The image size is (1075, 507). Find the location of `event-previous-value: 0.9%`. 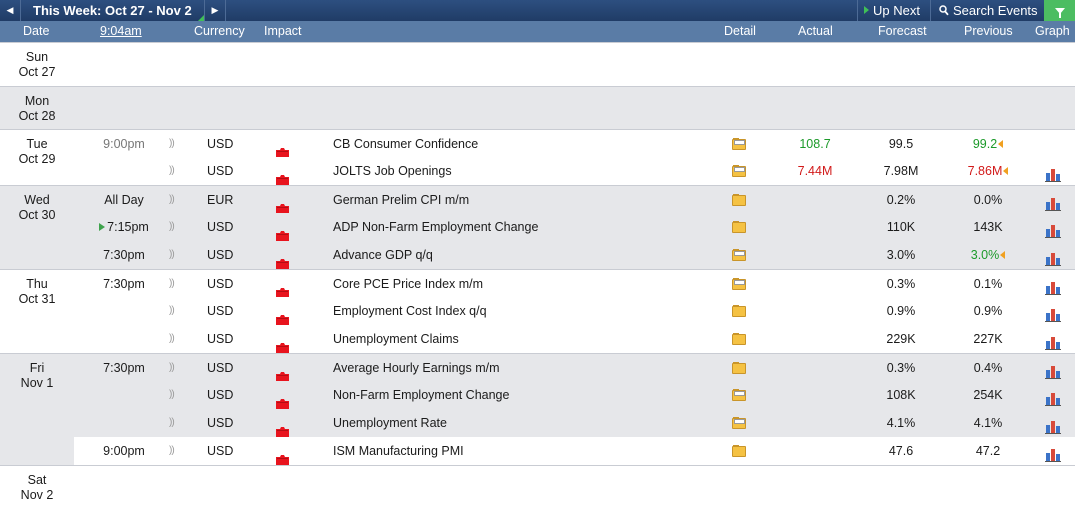

event-previous-value: 0.9% is located at coordinates (988, 311).